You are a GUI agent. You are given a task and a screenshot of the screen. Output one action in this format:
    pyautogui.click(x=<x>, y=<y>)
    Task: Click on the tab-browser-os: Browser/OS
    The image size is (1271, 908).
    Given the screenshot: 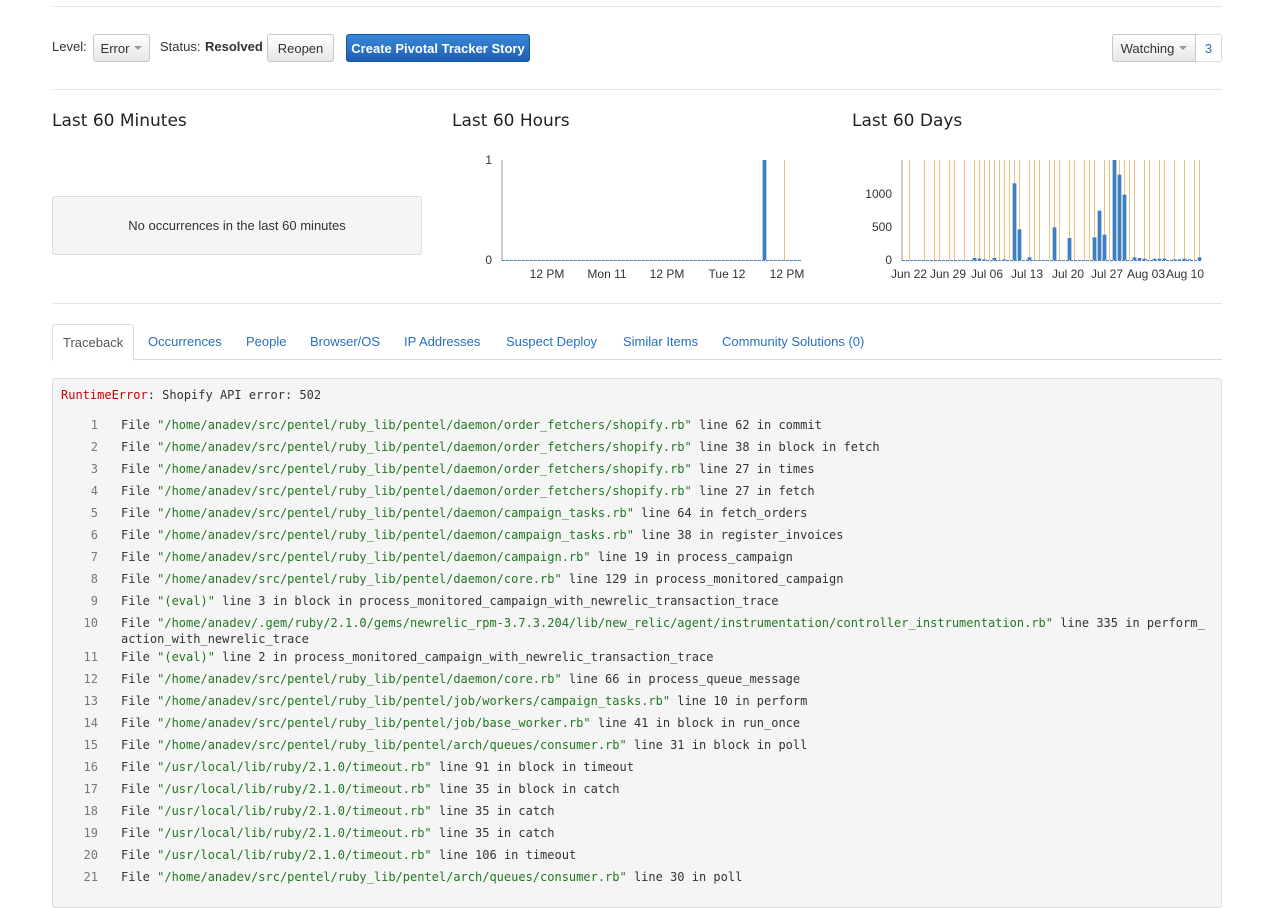 What is the action you would take?
    pyautogui.click(x=345, y=342)
    